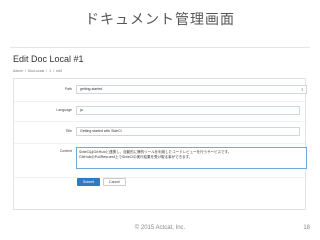  I want to click on path-label: Path, so click(68, 89).